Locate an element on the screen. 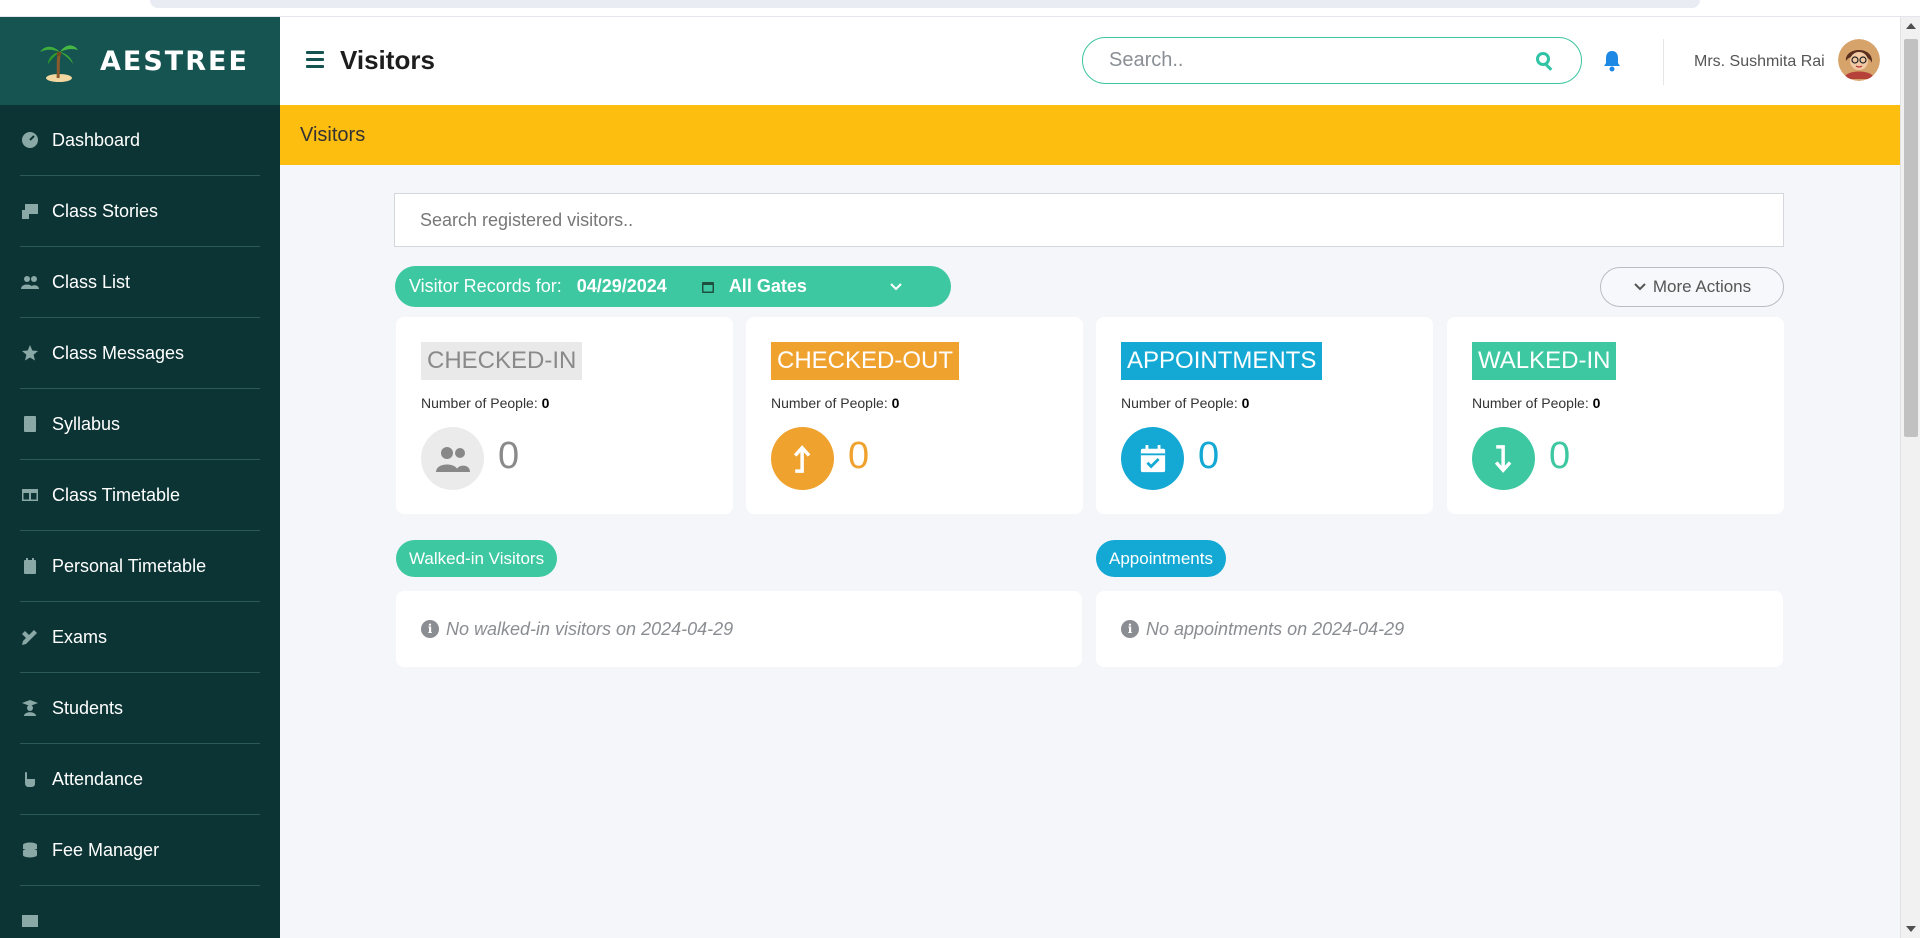  sidebar-item-label: Personal Timetable is located at coordinates (129, 565).